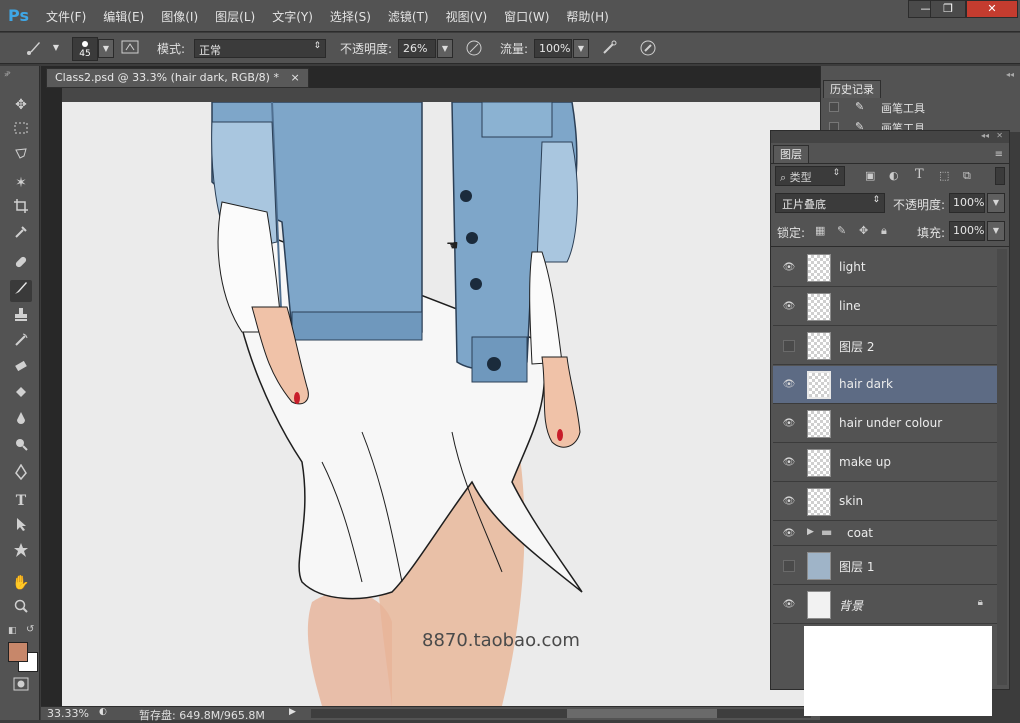 Image resolution: width=1020 pixels, height=723 pixels. What do you see at coordinates (85, 49) in the screenshot?
I see `brush-preset-picker: 45` at bounding box center [85, 49].